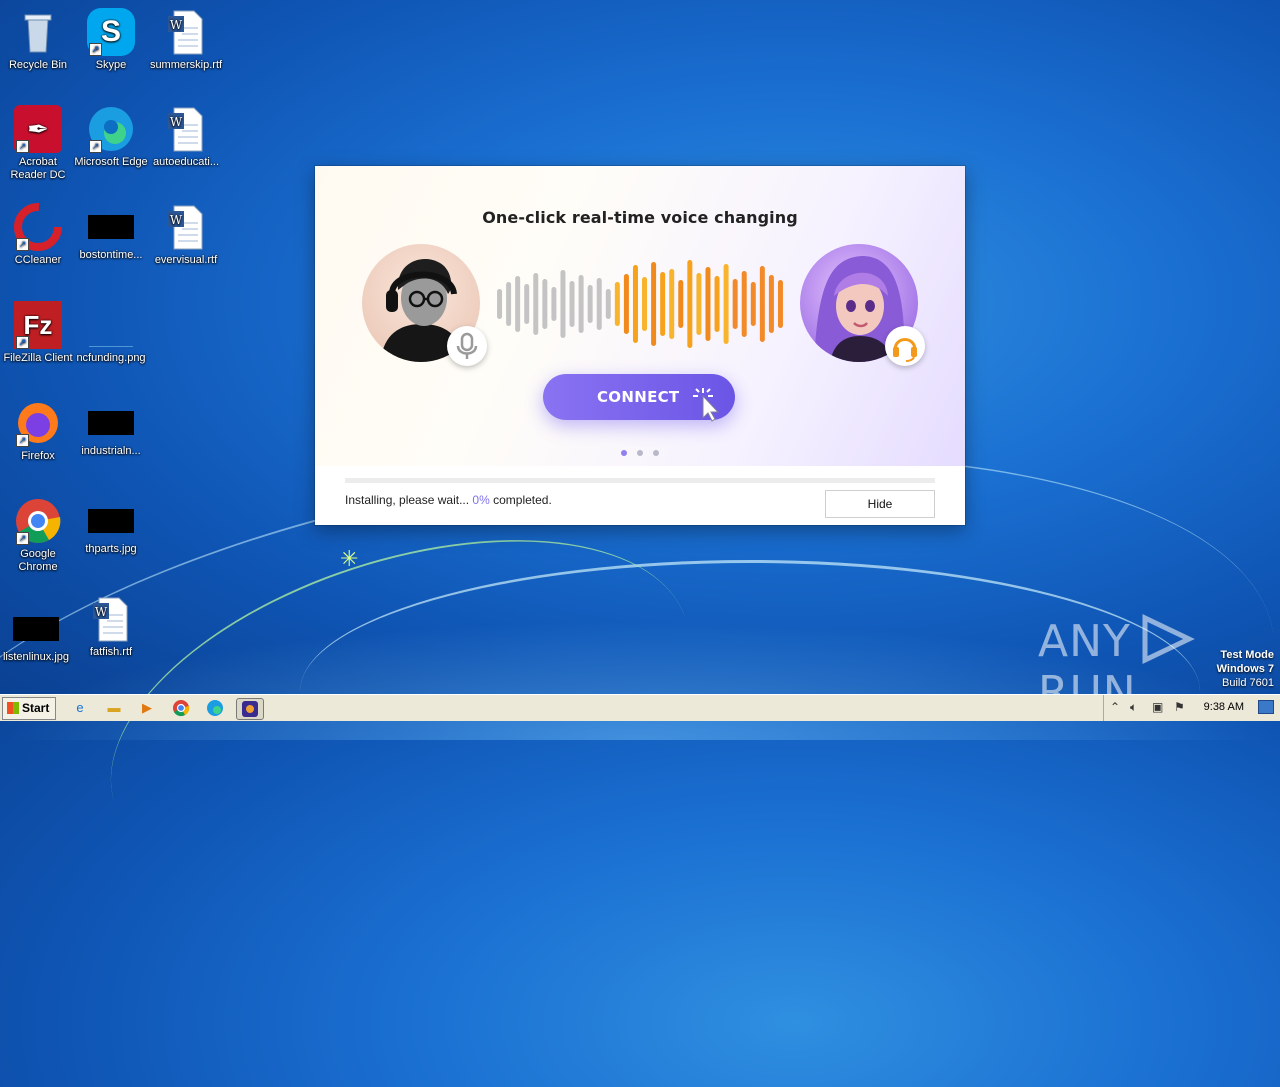 Image resolution: width=1280 pixels, height=1087 pixels. I want to click on desktop-icon-thparts: thparts.jpg, so click(111, 526).